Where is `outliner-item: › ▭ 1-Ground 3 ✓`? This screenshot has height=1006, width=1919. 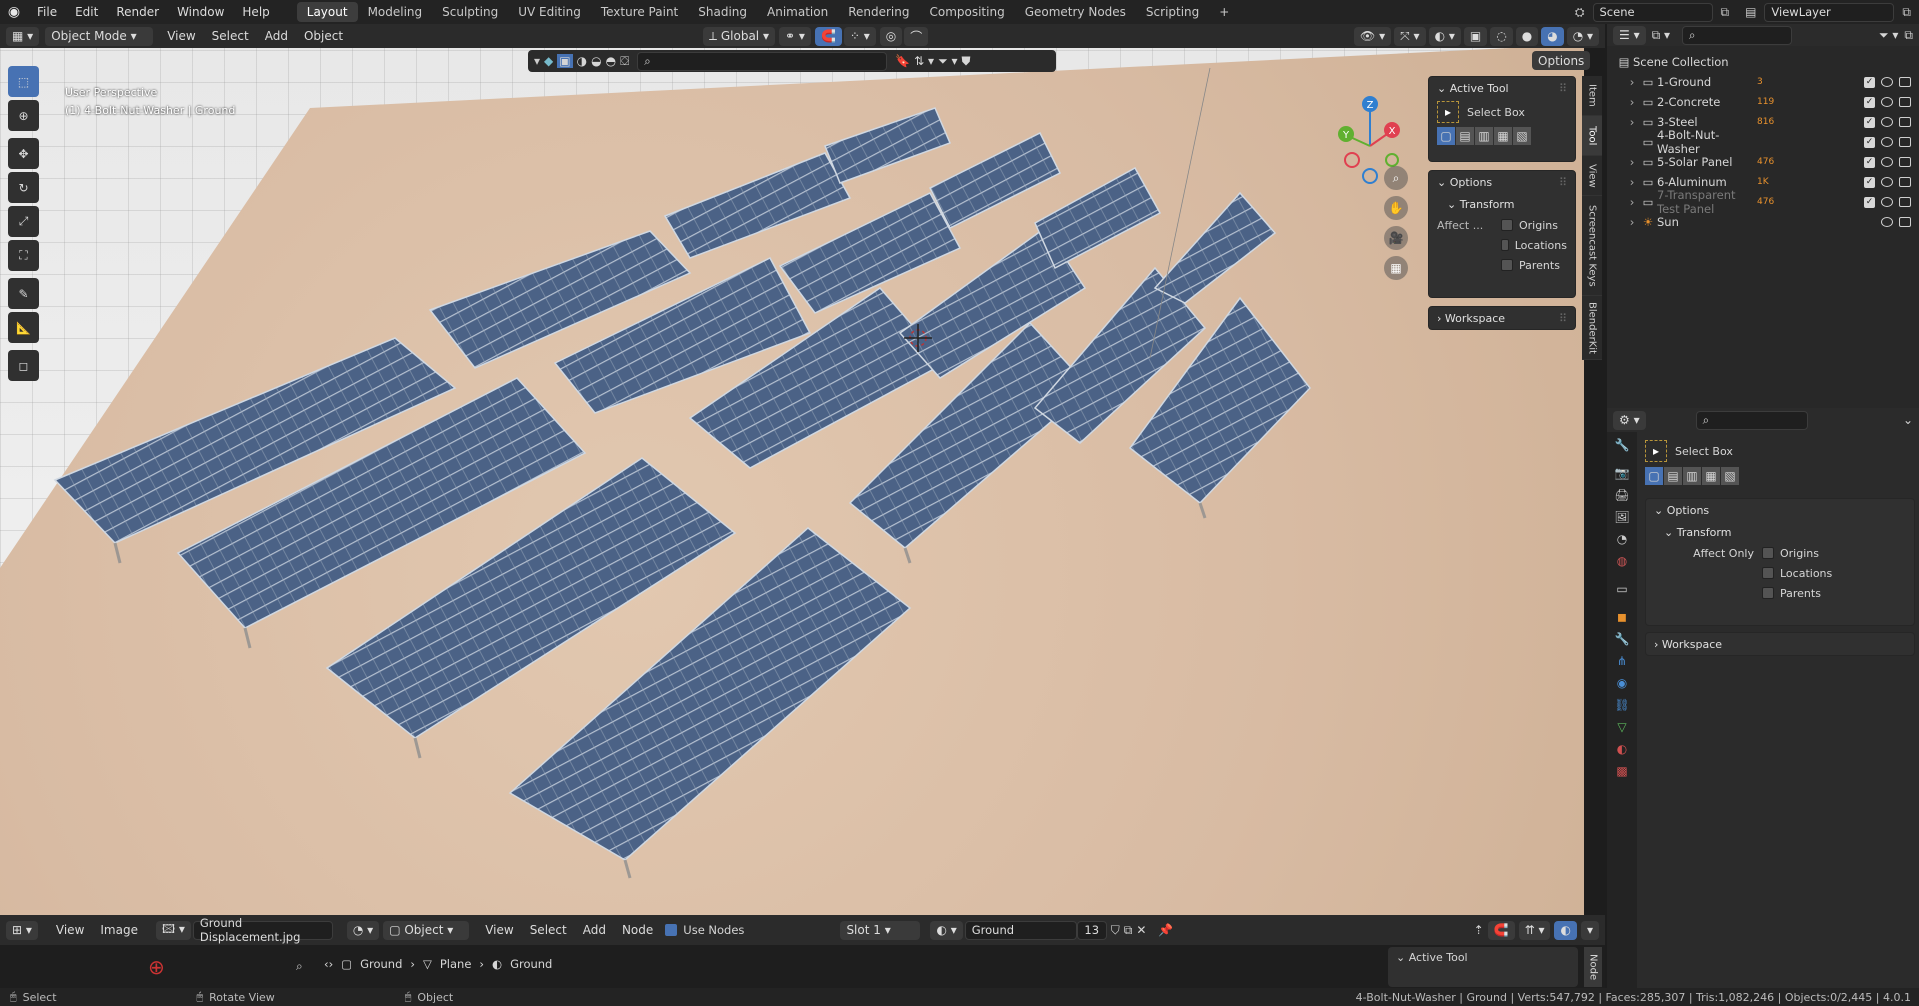 outliner-item: › ▭ 1-Ground 3 ✓ is located at coordinates (1763, 82).